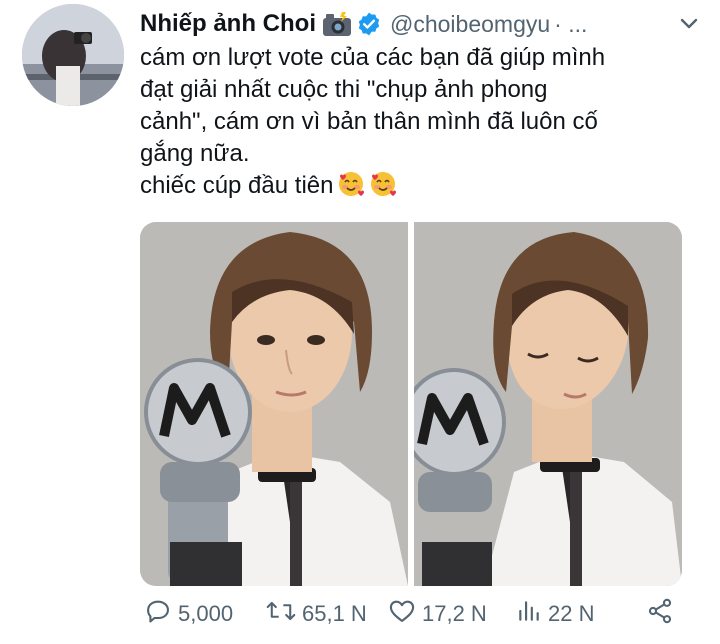  I want to click on reply-count: 5,000, so click(206, 613).